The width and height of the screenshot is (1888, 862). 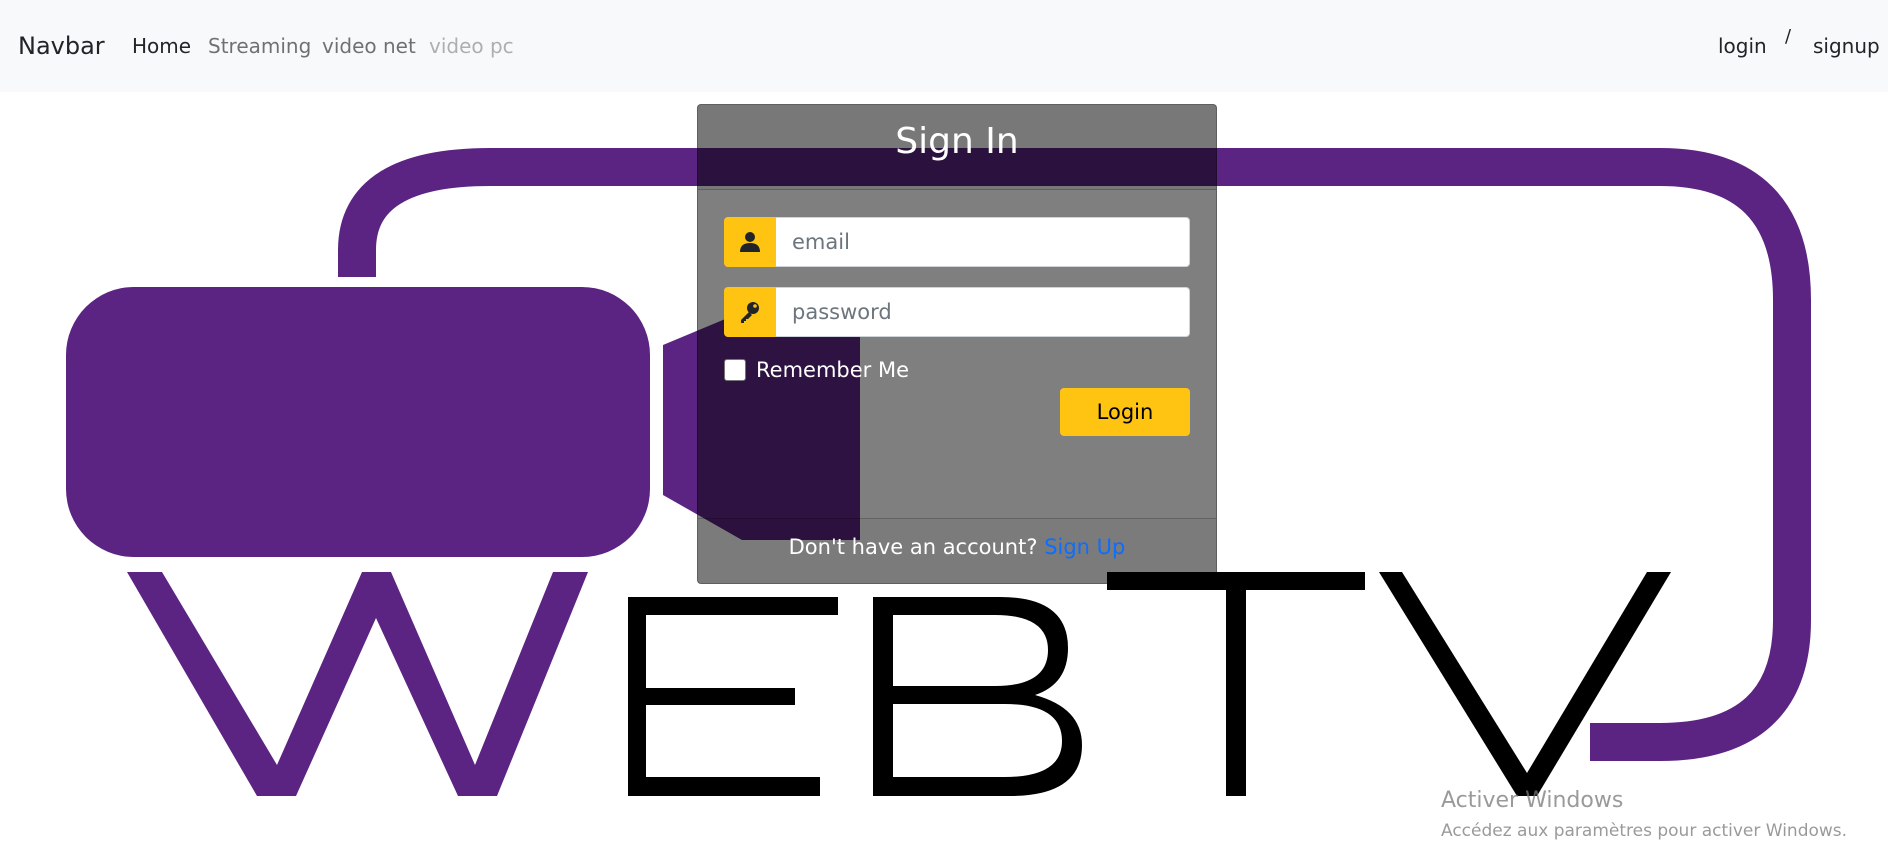 I want to click on login-button: Login, so click(x=1125, y=412).